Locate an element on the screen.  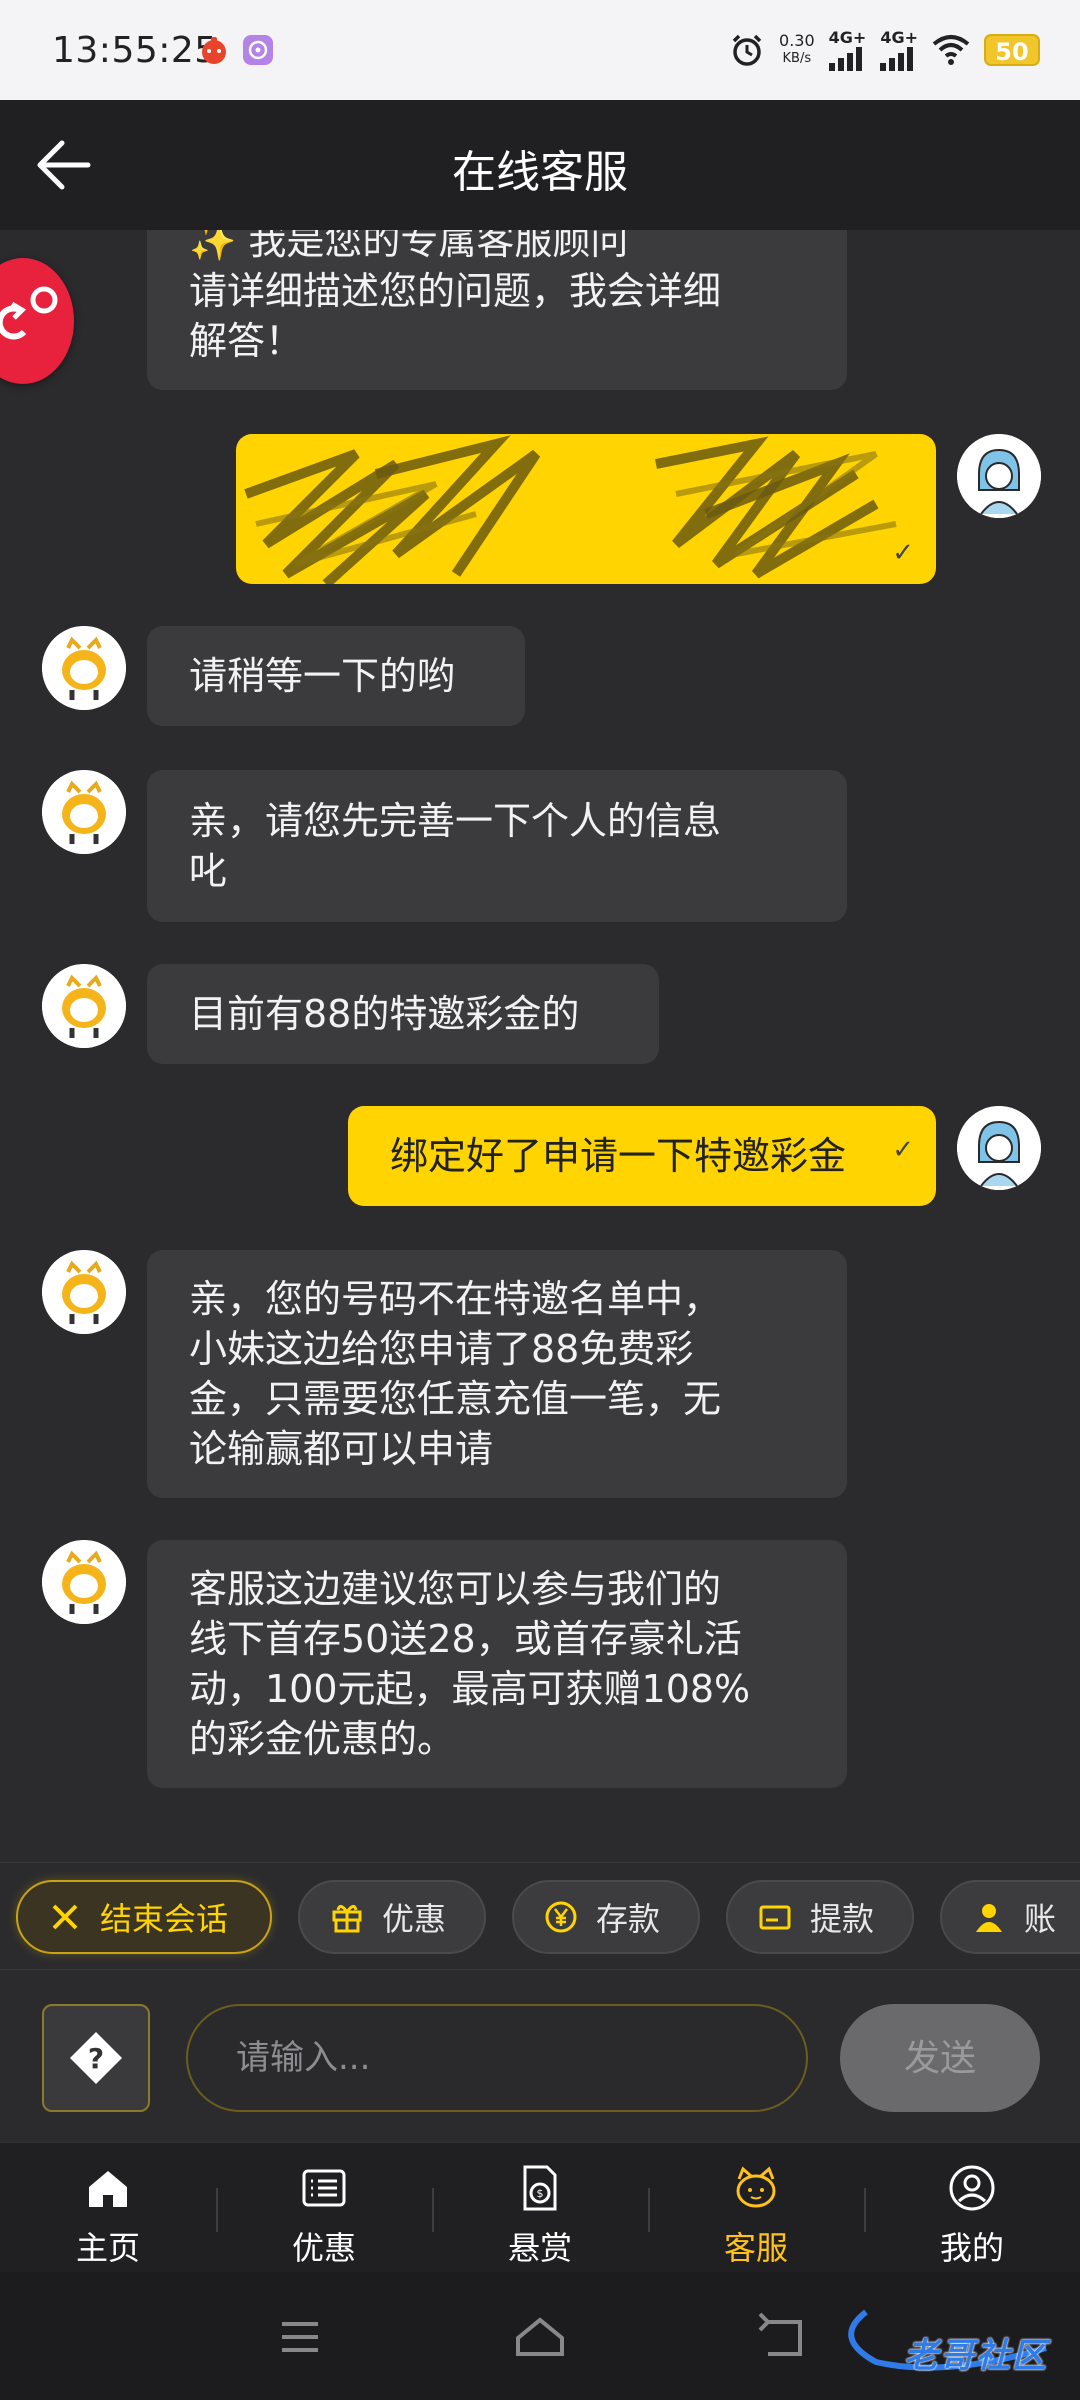
status-bar: 13:55:25 0.30 KB/s 4G+ 4G+ 50 is located at coordinates (540, 50).